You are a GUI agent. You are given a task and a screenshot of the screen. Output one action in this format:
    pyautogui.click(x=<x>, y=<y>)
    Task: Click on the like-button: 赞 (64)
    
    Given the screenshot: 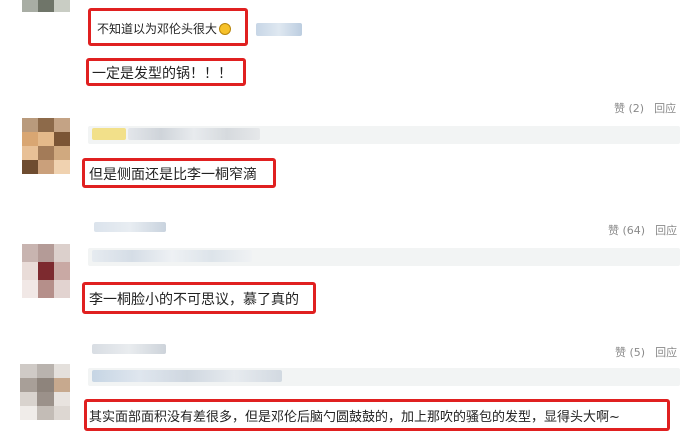 What is the action you would take?
    pyautogui.click(x=626, y=230)
    